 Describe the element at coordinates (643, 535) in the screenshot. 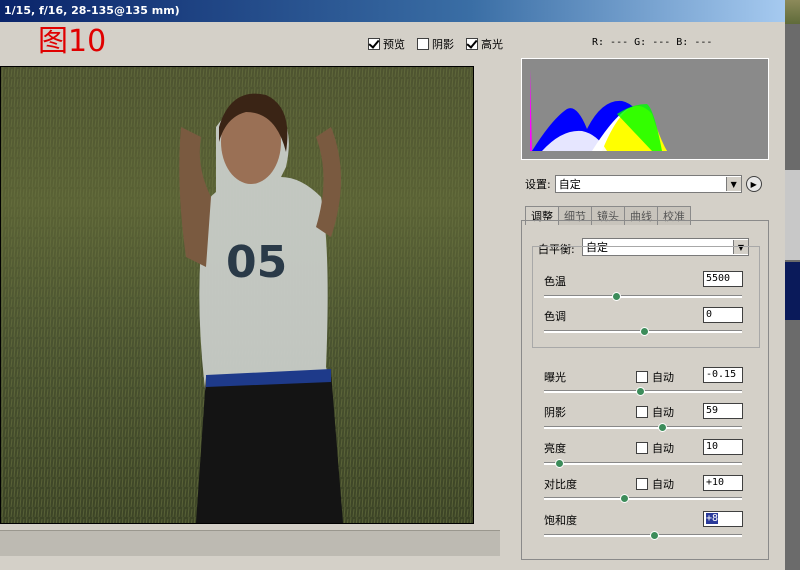

I see `saturation-slider-track` at that location.